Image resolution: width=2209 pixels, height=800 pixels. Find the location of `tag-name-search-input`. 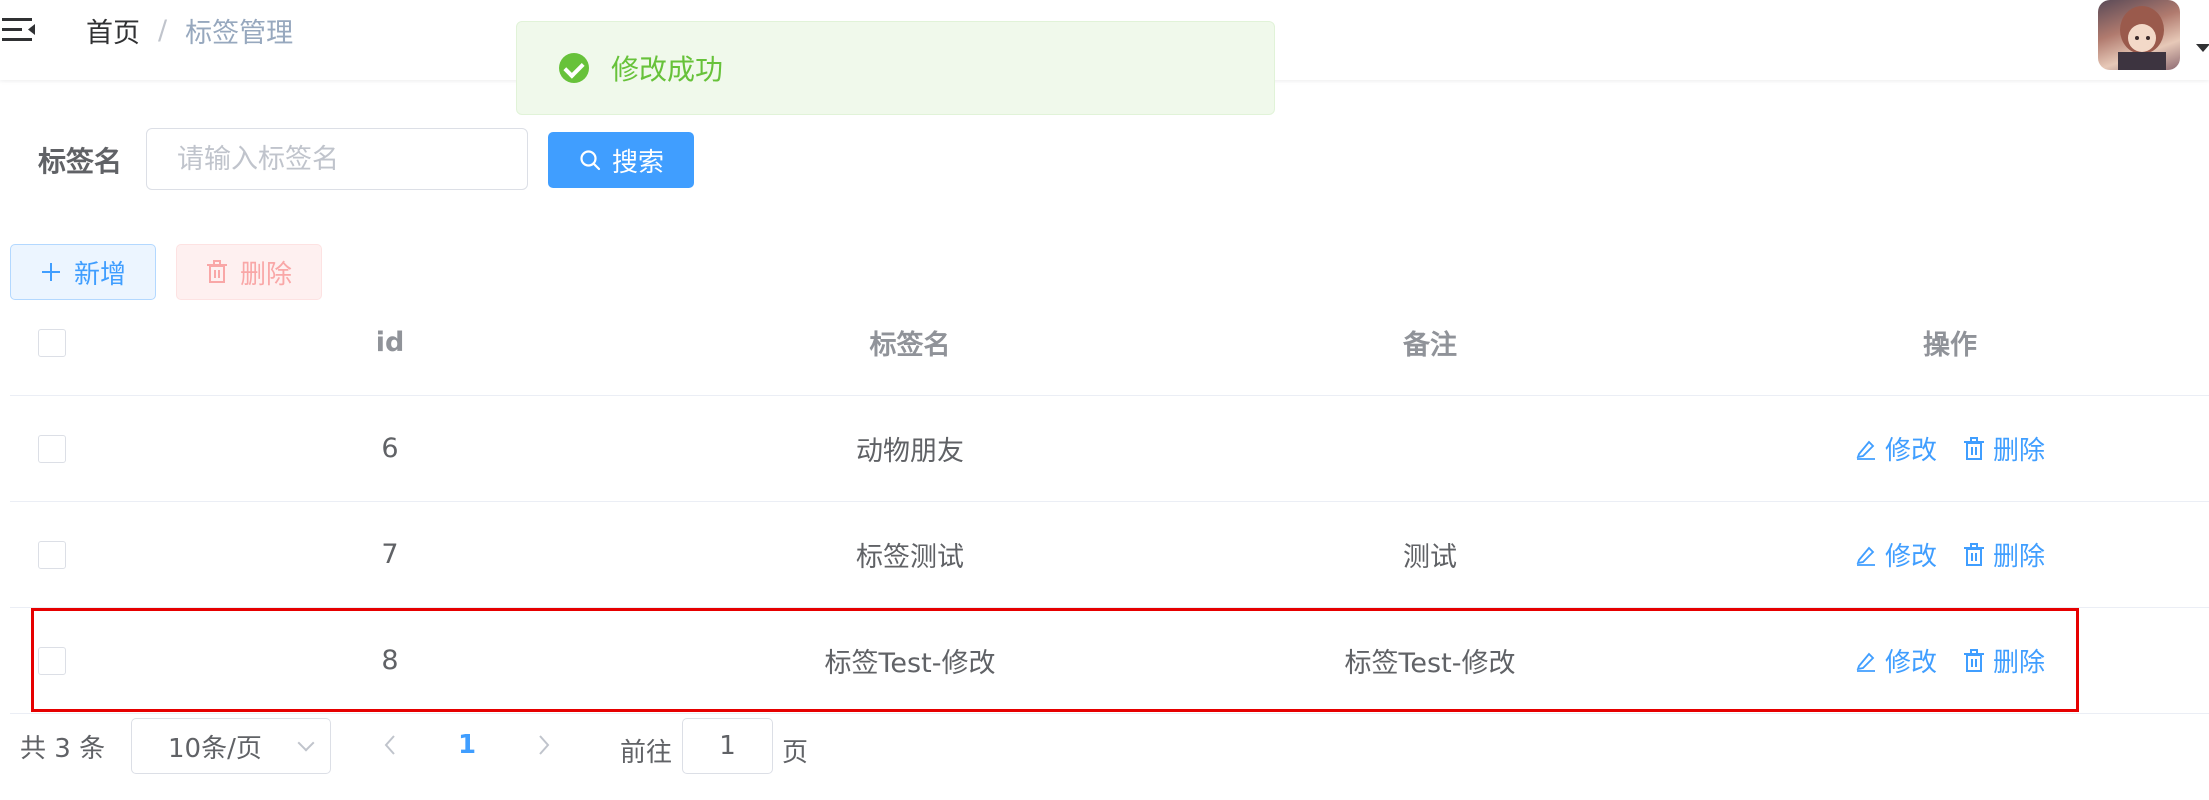

tag-name-search-input is located at coordinates (337, 159).